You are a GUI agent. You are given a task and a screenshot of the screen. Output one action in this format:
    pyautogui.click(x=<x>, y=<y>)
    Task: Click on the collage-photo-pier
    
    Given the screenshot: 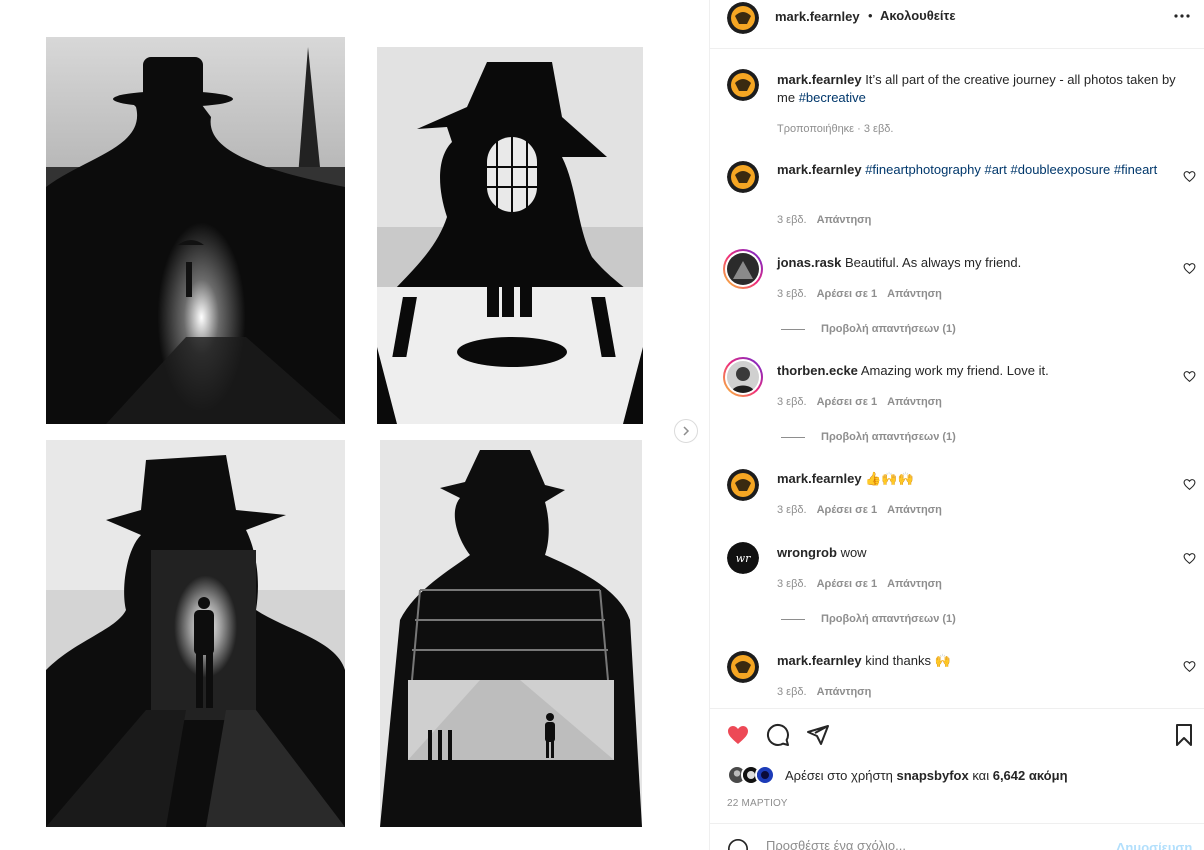 What is the action you would take?
    pyautogui.click(x=511, y=633)
    